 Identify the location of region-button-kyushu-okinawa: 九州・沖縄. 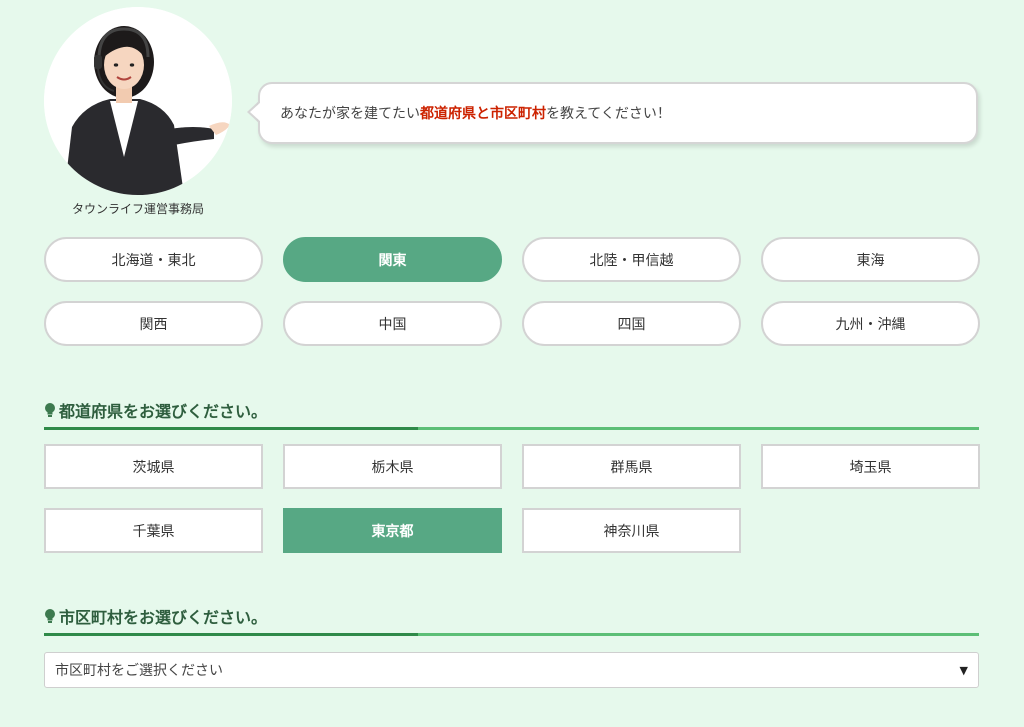
(870, 323).